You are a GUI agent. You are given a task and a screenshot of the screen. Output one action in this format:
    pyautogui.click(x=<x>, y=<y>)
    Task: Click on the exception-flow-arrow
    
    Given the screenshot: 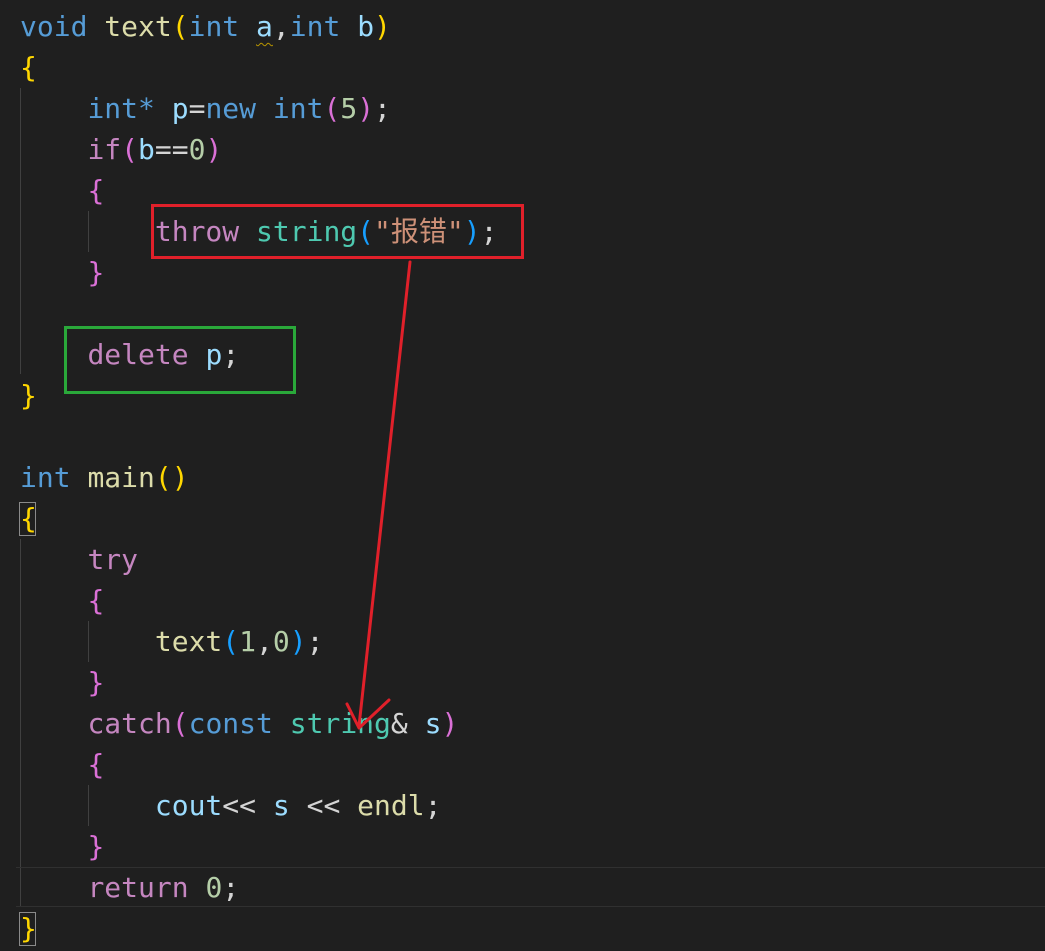 What is the action you would take?
    pyautogui.click(x=378, y=495)
    